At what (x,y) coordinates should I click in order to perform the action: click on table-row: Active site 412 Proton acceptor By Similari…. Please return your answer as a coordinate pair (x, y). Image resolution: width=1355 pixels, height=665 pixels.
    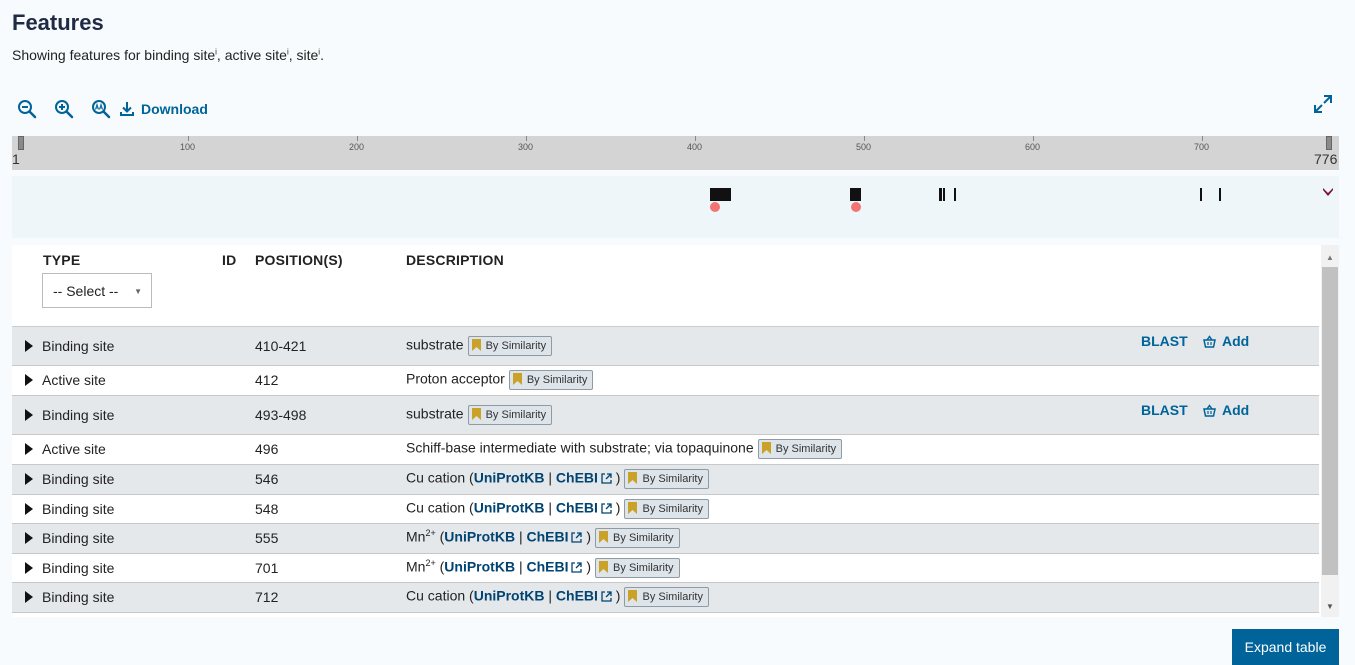
    Looking at the image, I should click on (665, 381).